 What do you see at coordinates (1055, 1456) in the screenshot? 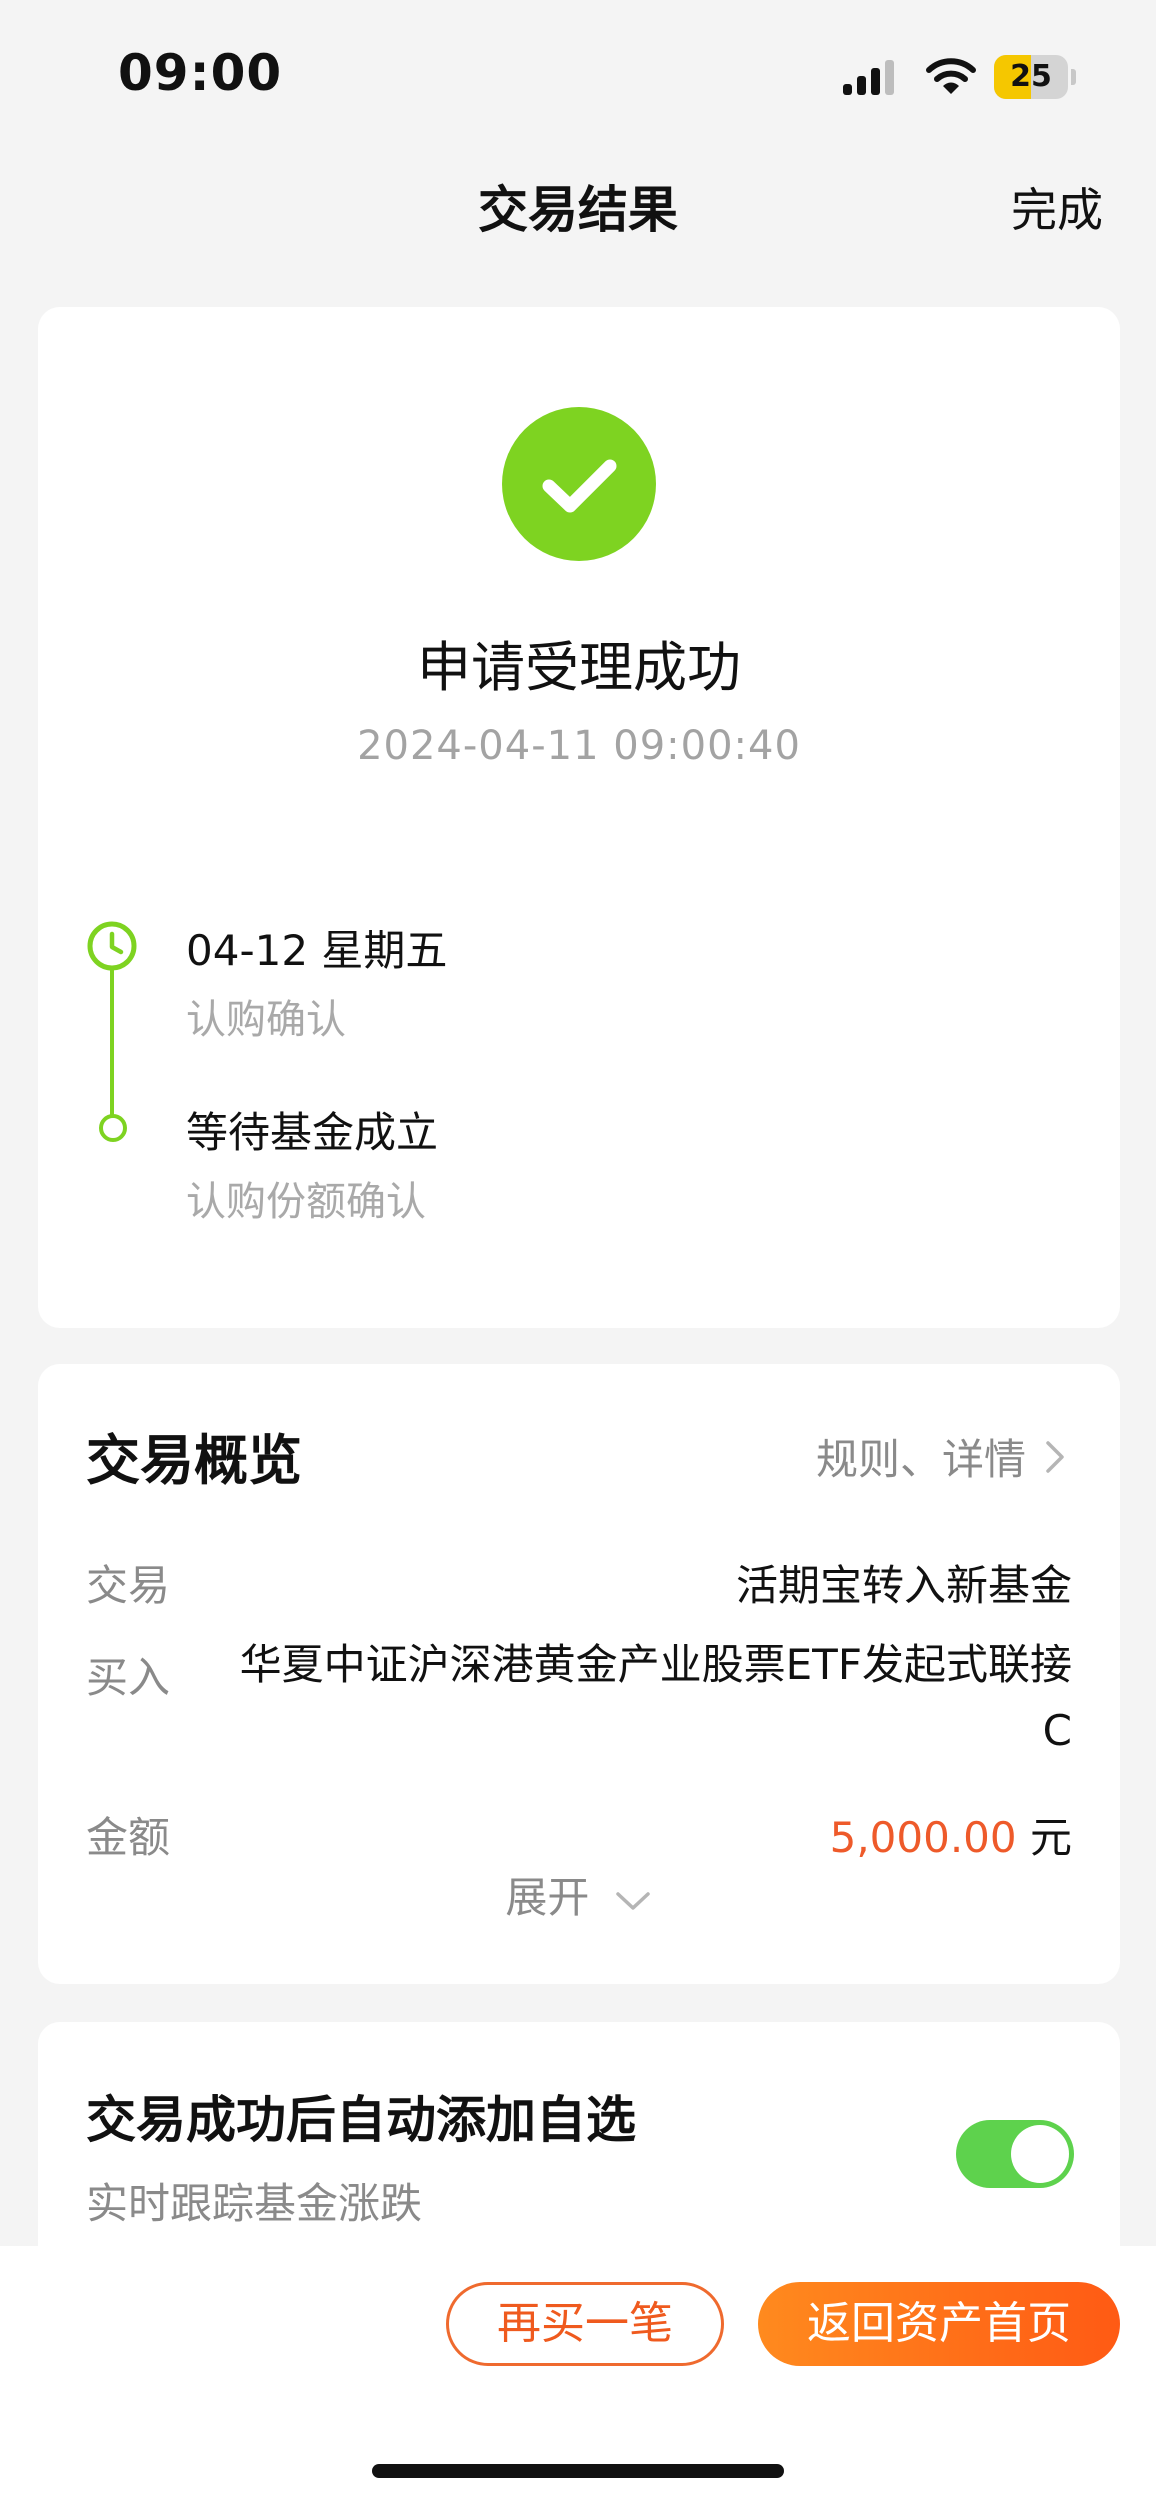
I see `chevron-right-icon` at bounding box center [1055, 1456].